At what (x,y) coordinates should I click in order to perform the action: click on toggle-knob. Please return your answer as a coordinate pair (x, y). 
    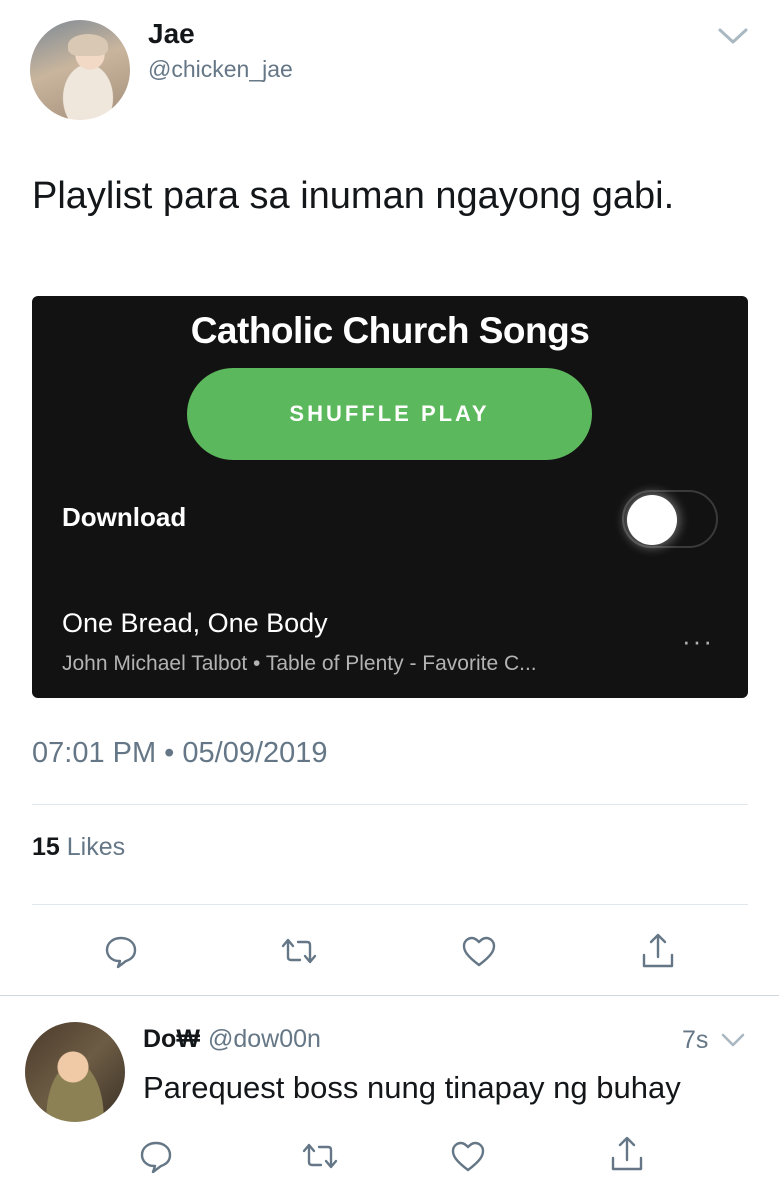
    Looking at the image, I should click on (652, 520).